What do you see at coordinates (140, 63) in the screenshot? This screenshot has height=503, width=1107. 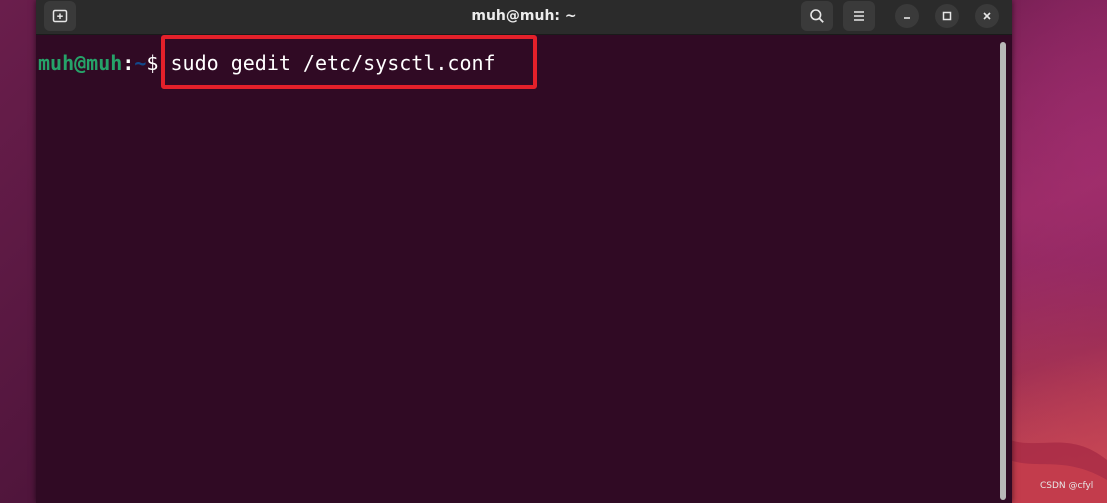 I see `prompt-path: ~` at bounding box center [140, 63].